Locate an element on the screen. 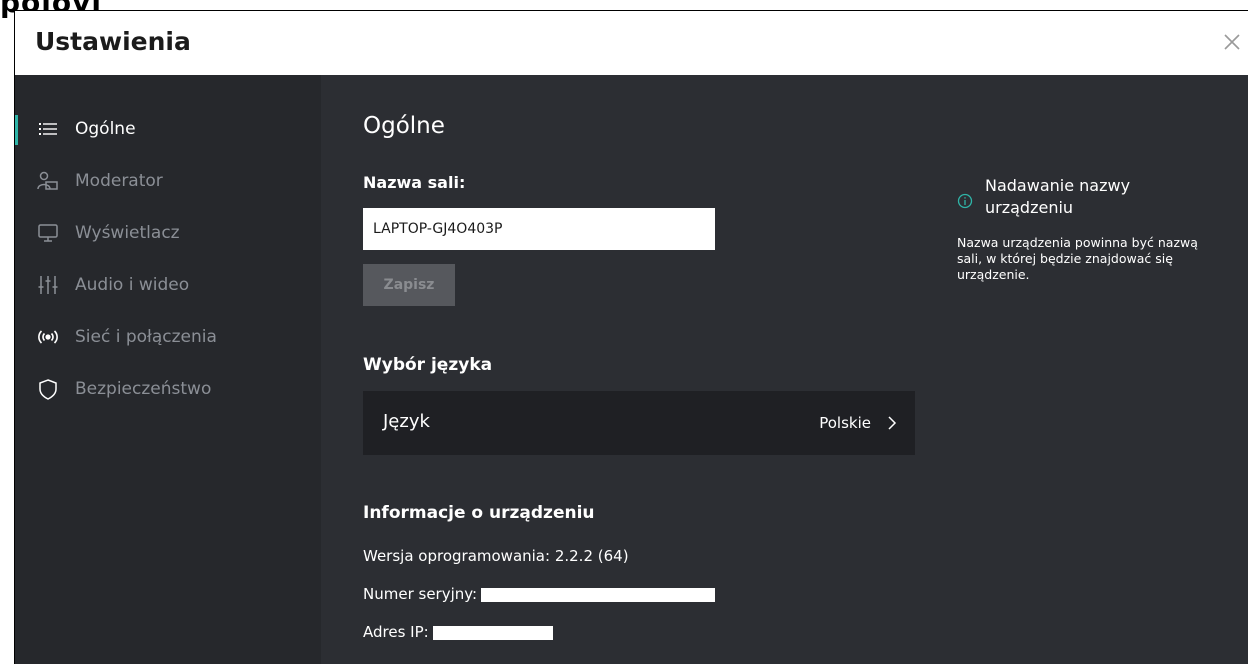  ip-address-row: Adres IP: is located at coordinates (458, 632).